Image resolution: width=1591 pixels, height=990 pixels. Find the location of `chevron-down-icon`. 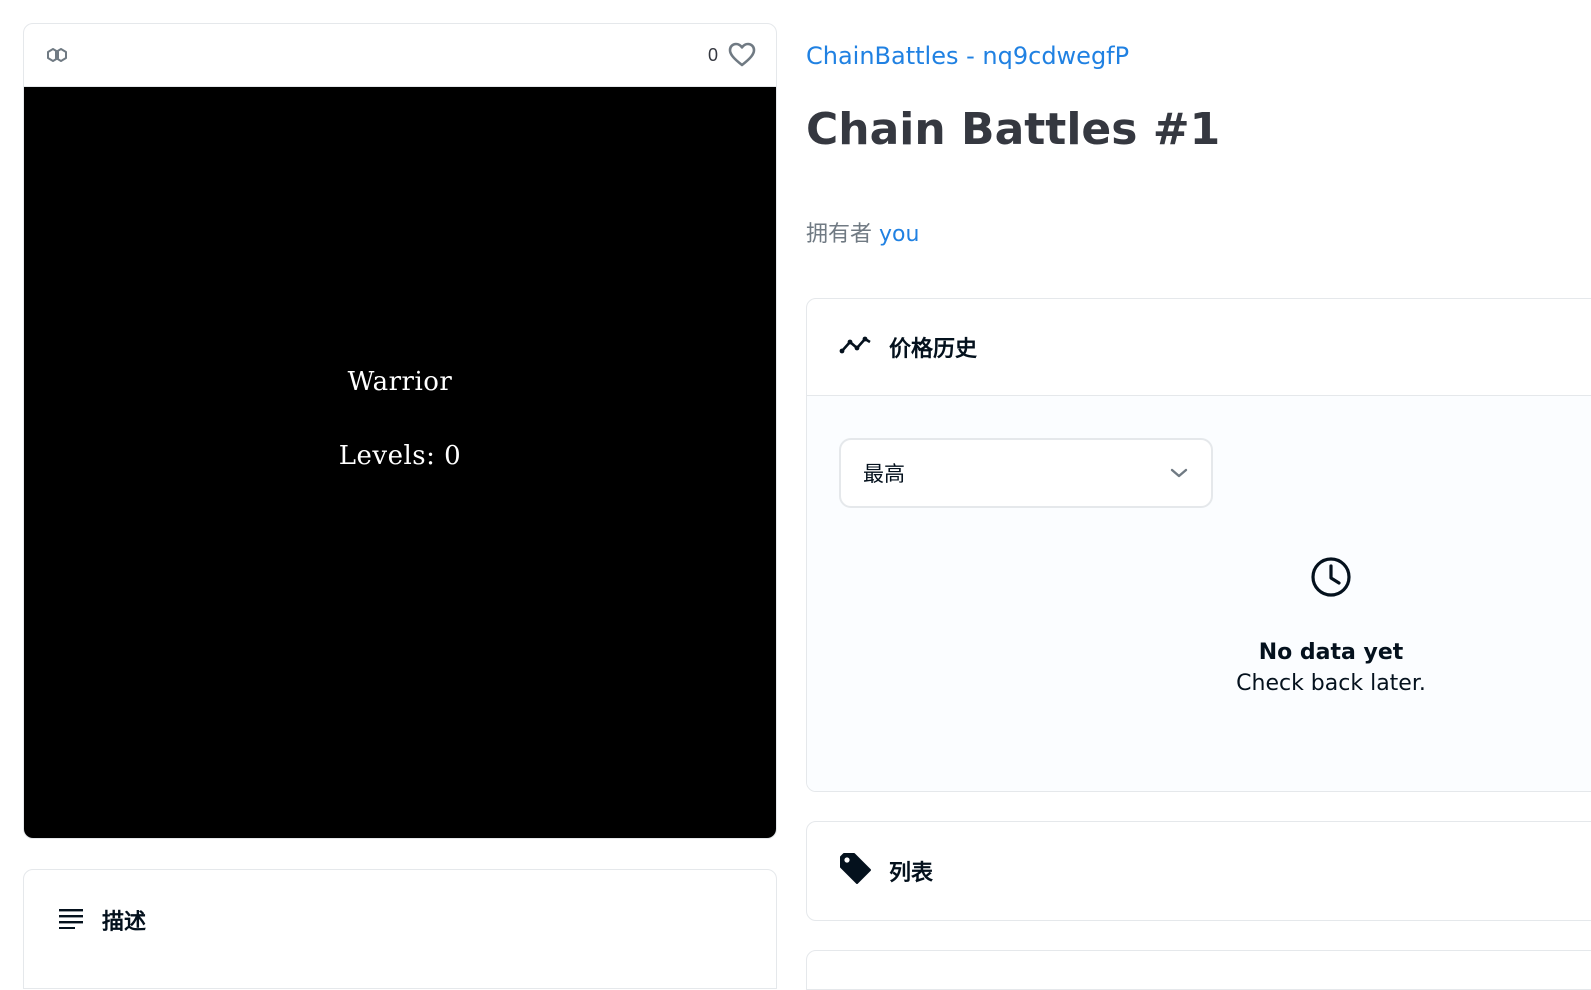

chevron-down-icon is located at coordinates (1179, 473).